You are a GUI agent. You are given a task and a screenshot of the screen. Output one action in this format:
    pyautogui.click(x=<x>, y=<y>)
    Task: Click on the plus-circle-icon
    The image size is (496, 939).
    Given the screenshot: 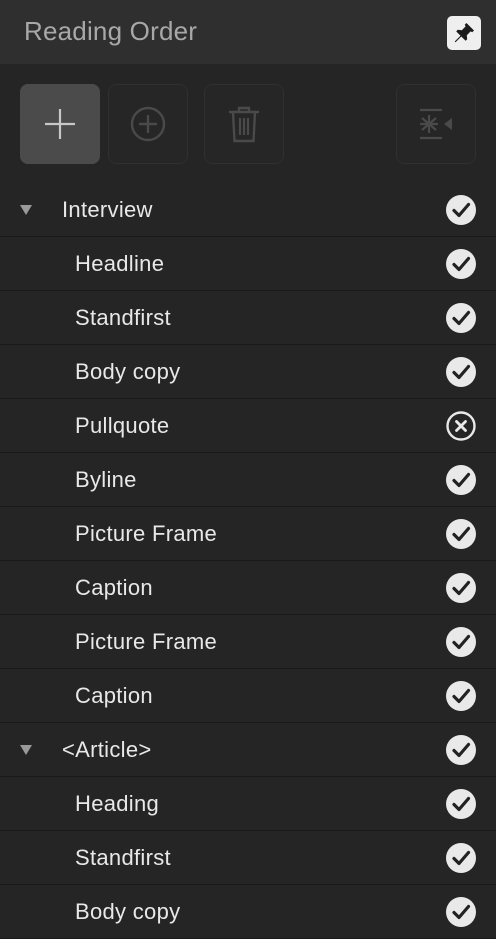 What is the action you would take?
    pyautogui.click(x=148, y=124)
    